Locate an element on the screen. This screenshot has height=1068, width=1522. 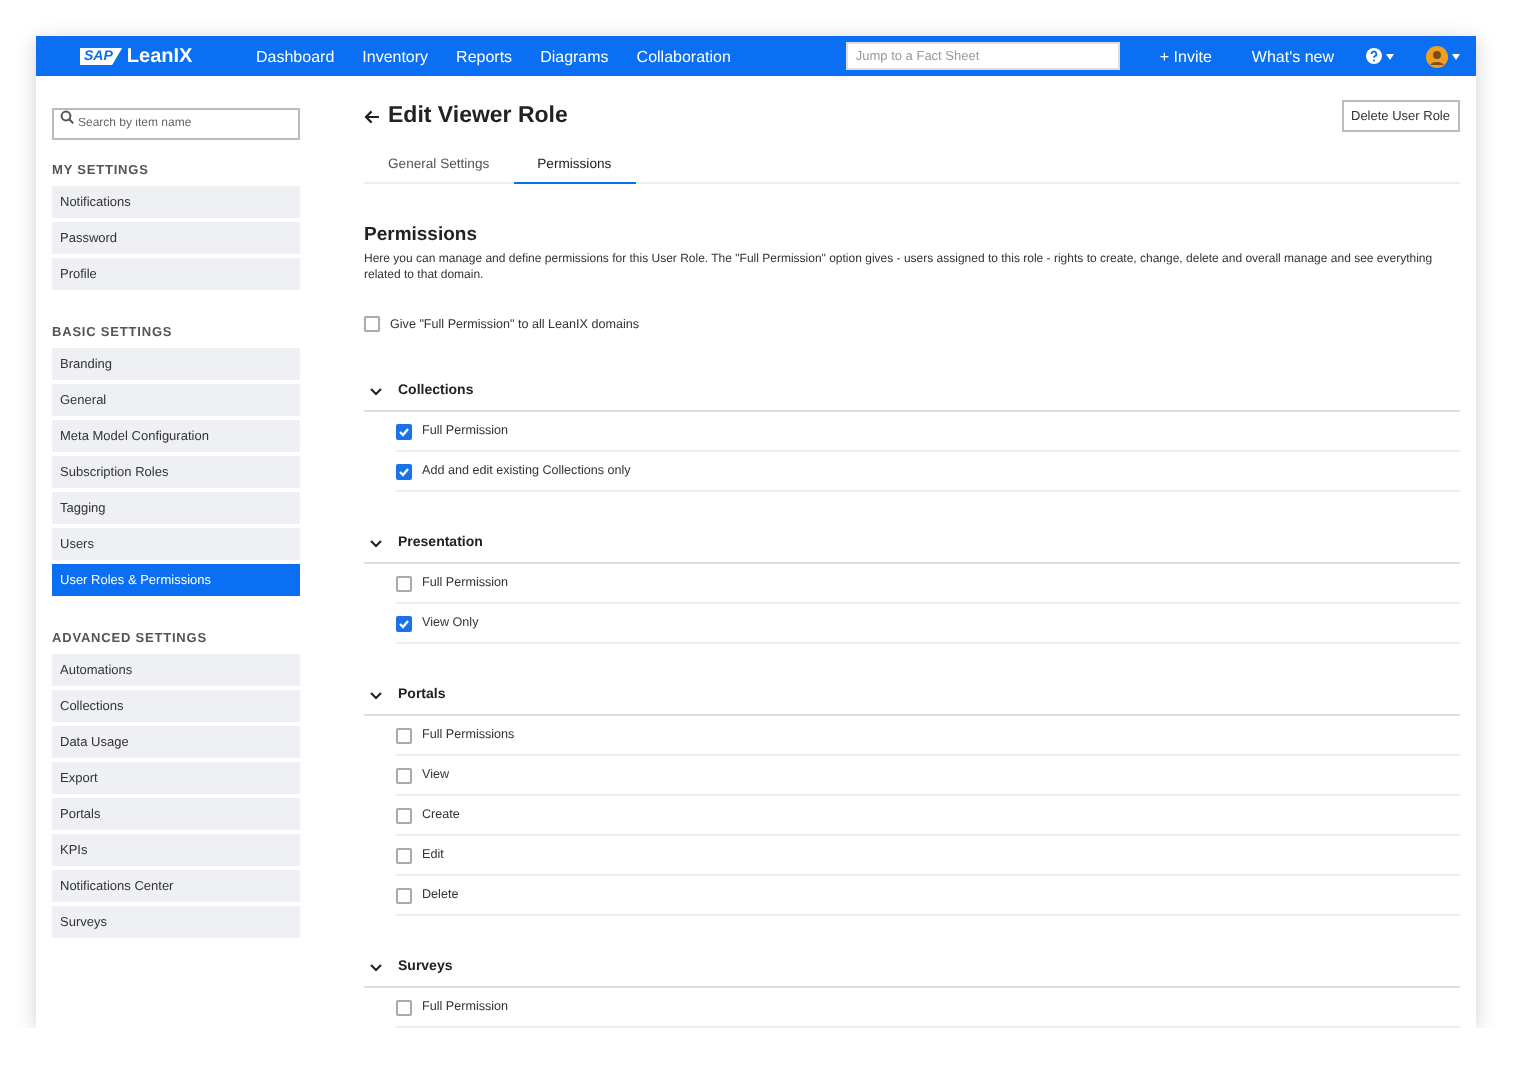
whats-new-link: What's new is located at coordinates (1292, 56).